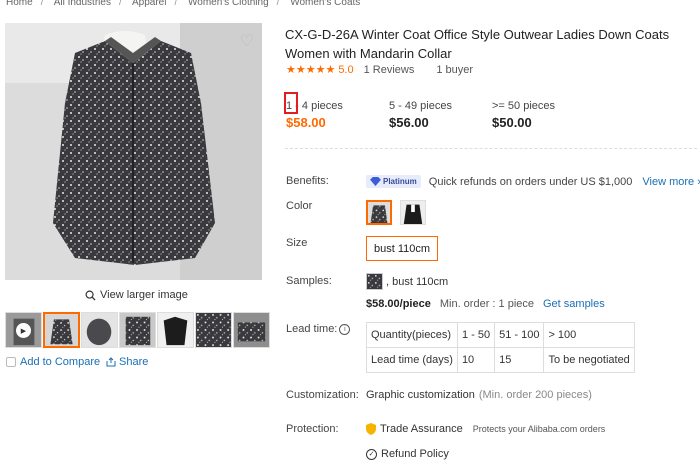 This screenshot has width=700, height=460. I want to click on check-circle-icon: ✓, so click(371, 454).